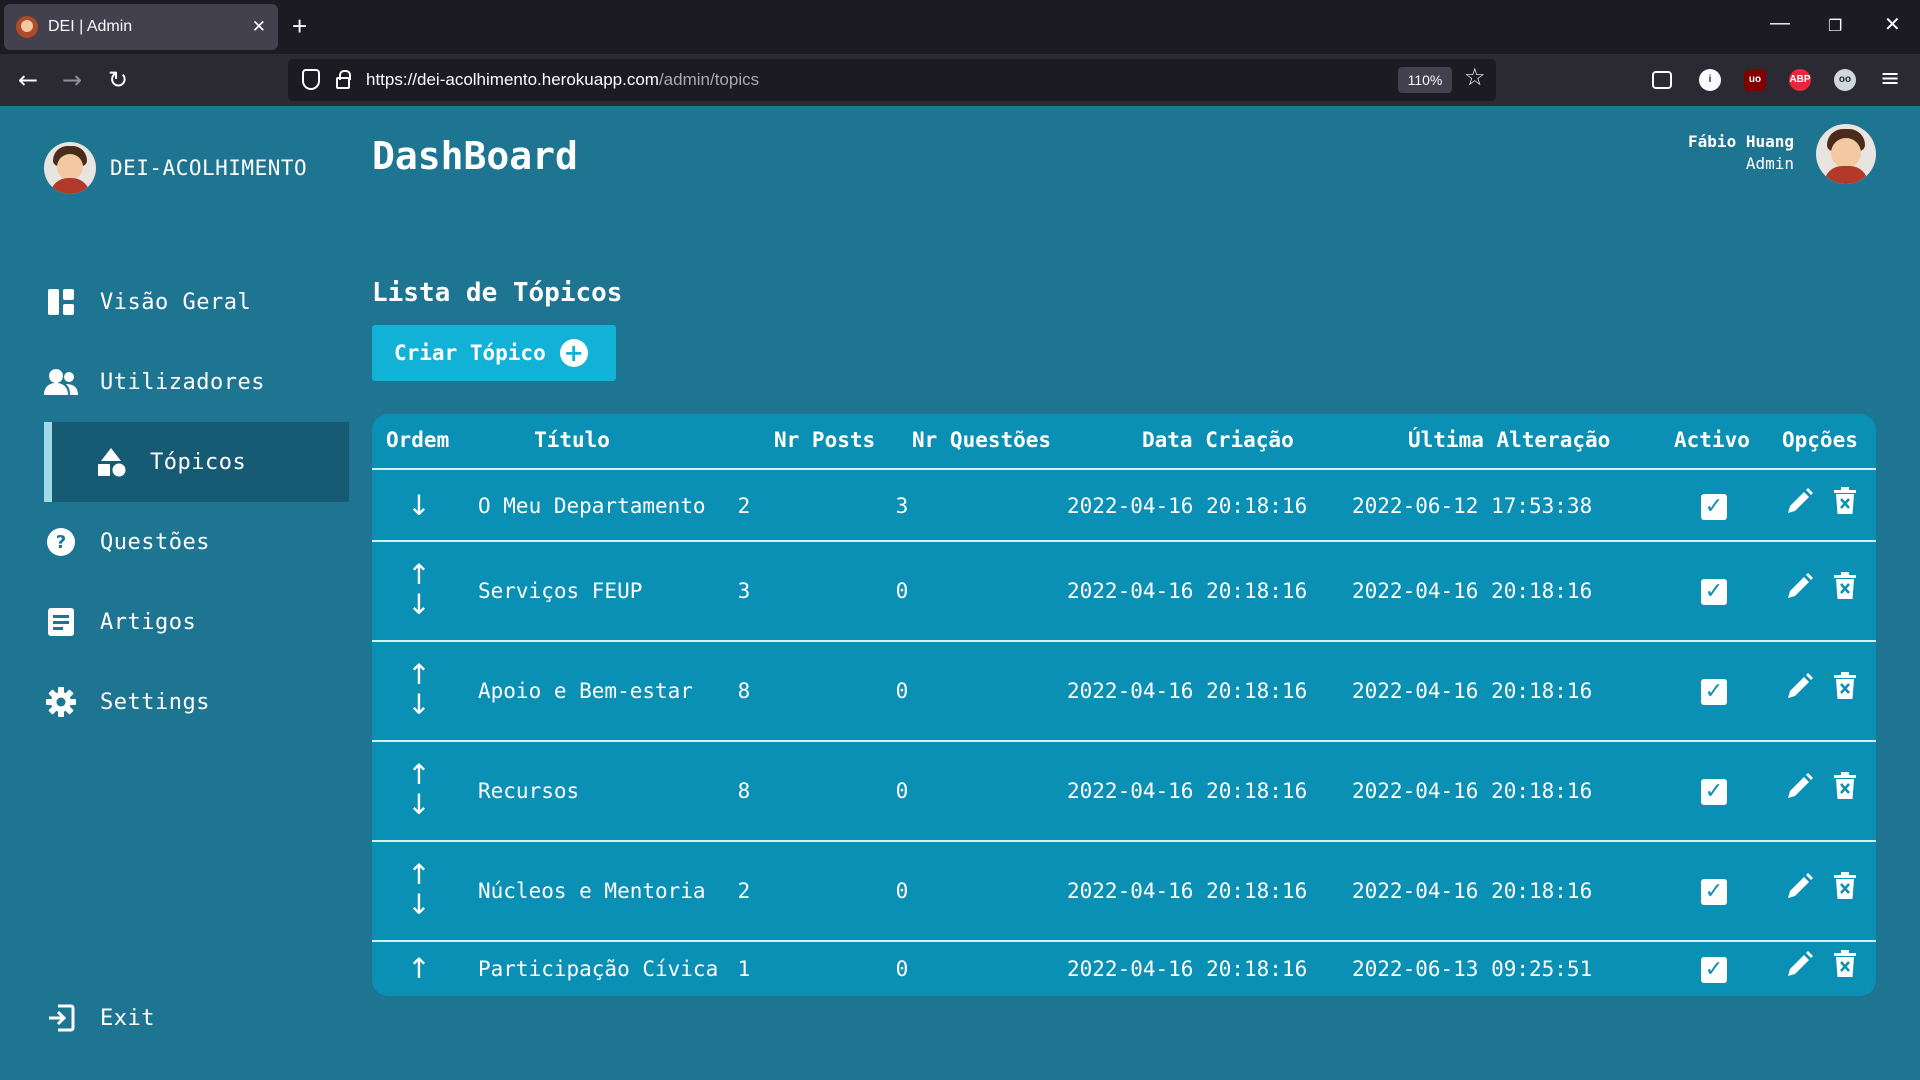 The image size is (1920, 1080). I want to click on close-tab-icon: ✕, so click(259, 27).